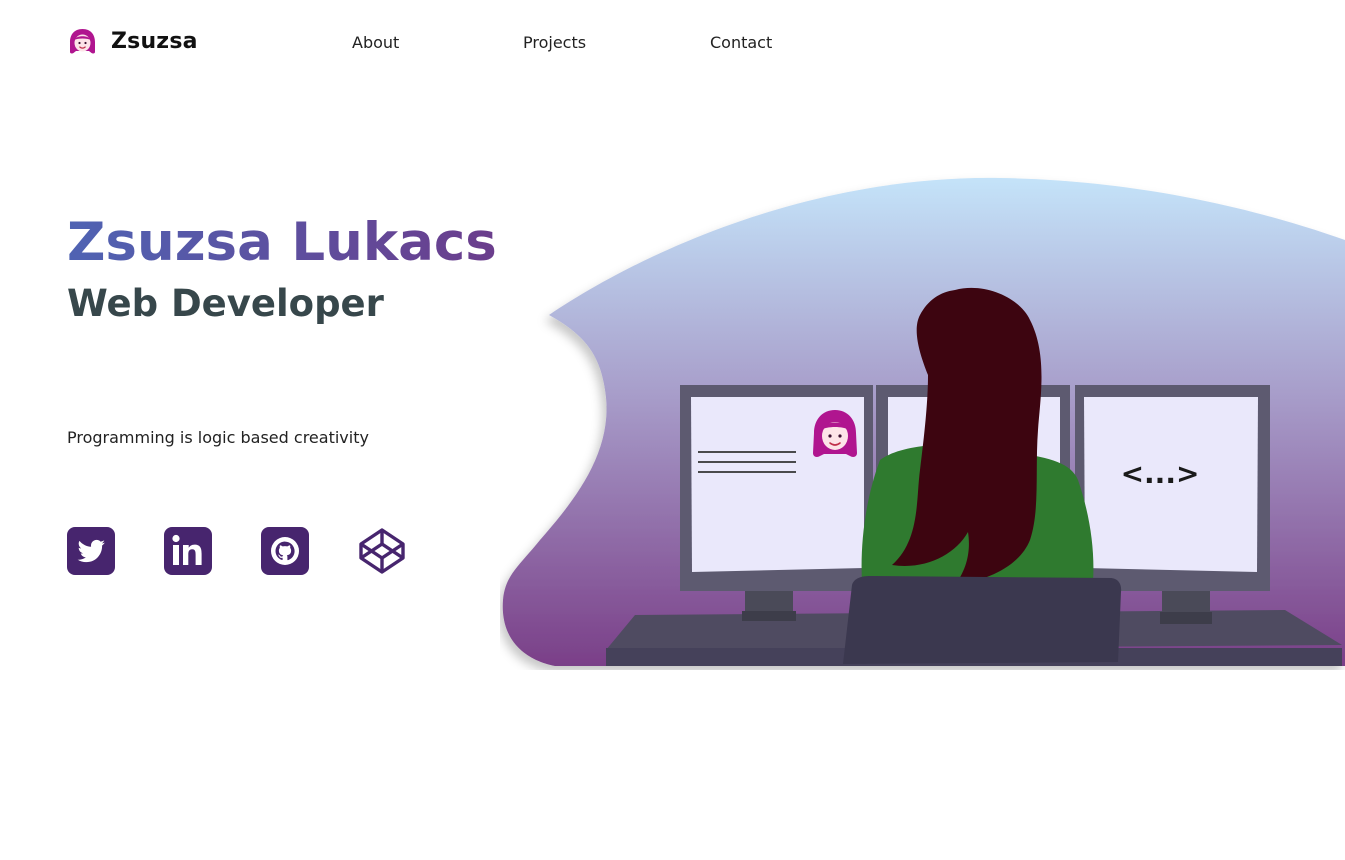  Describe the element at coordinates (1160, 473) in the screenshot. I see `monitor-code-text: <...>` at that location.